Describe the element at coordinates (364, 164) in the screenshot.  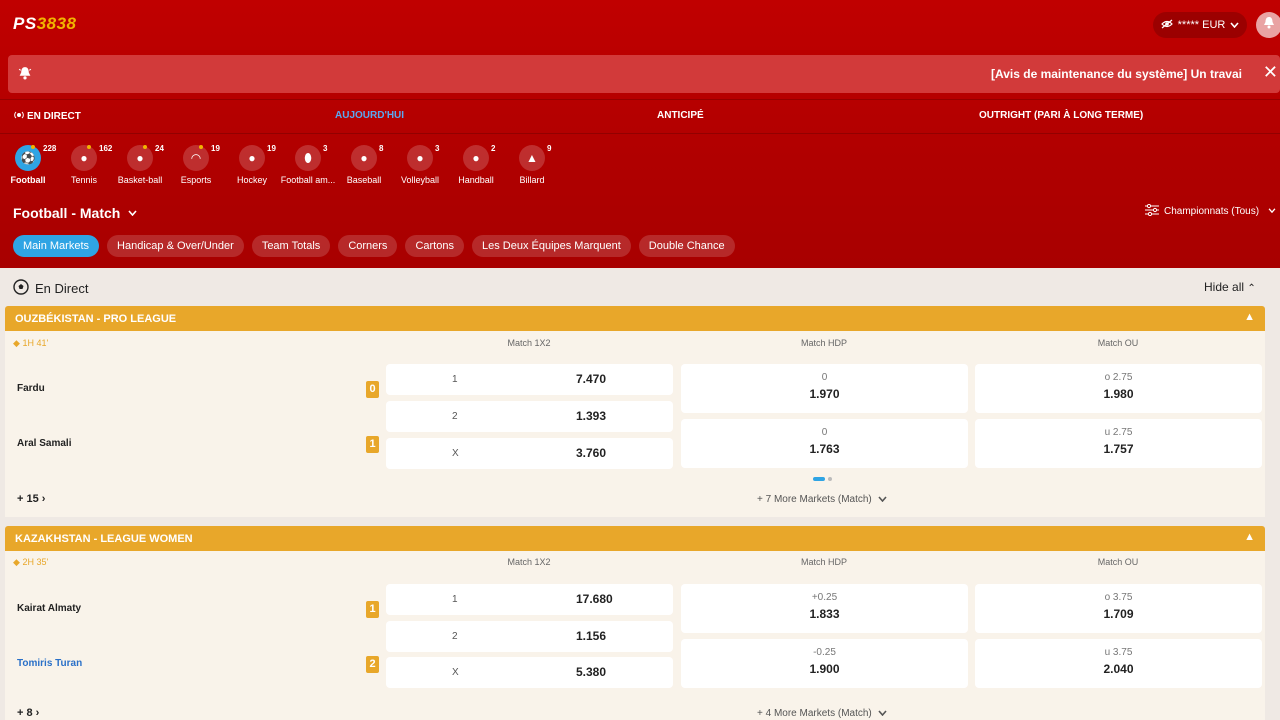
I see `sport-baseball: ● 8 Baseball` at that location.